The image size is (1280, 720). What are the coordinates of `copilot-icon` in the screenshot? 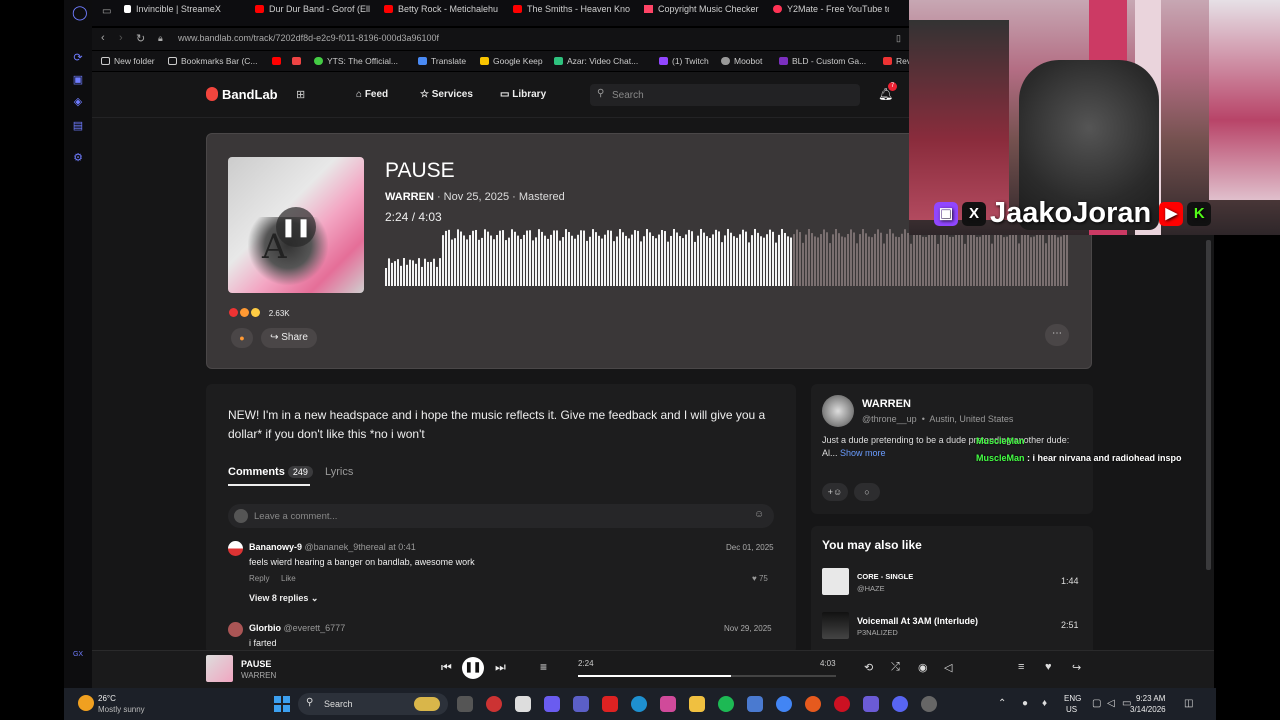 It's located at (552, 704).